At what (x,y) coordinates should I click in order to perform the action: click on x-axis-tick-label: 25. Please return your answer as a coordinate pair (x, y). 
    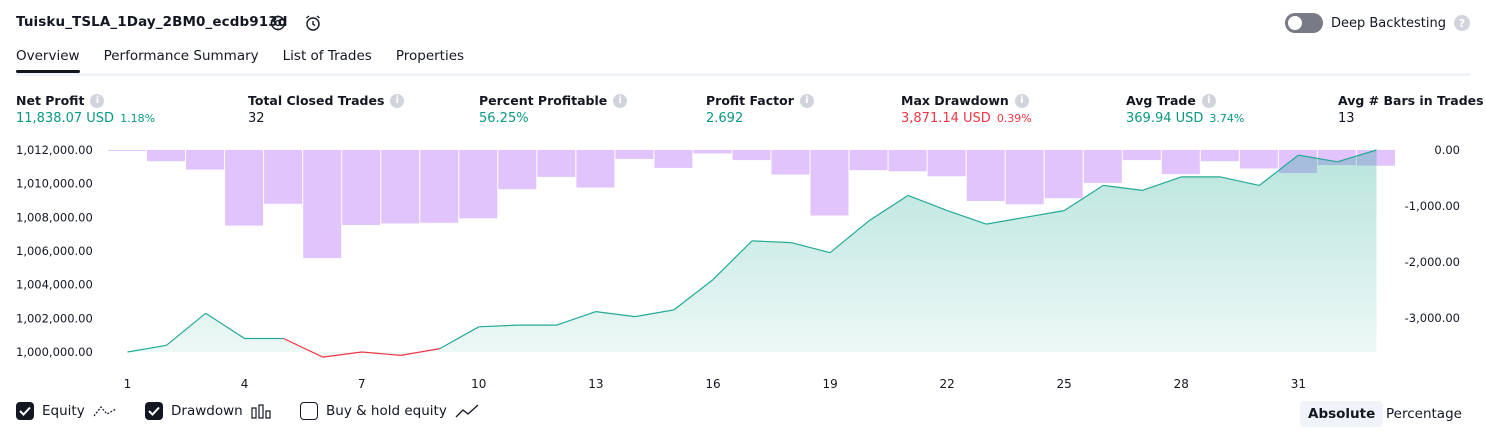
    Looking at the image, I should click on (1064, 384).